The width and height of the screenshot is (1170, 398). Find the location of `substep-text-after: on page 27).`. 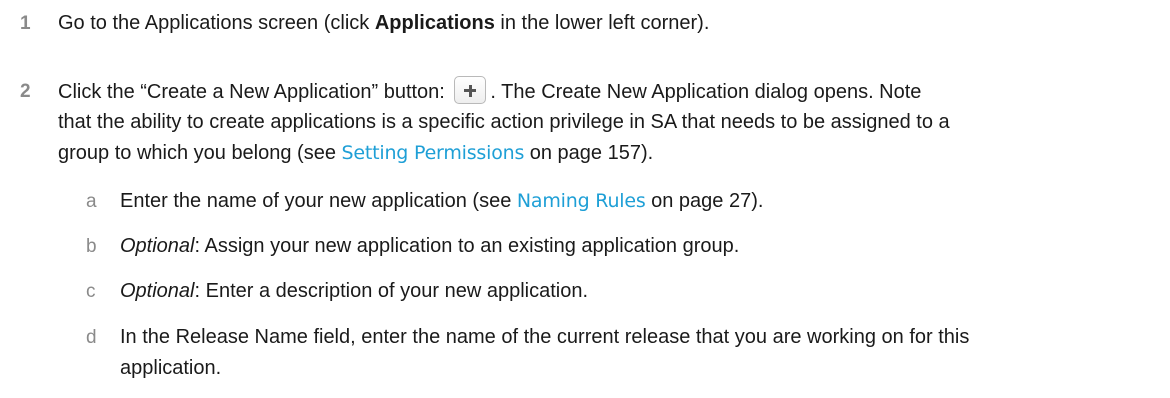

substep-text-after: on page 27). is located at coordinates (704, 201).